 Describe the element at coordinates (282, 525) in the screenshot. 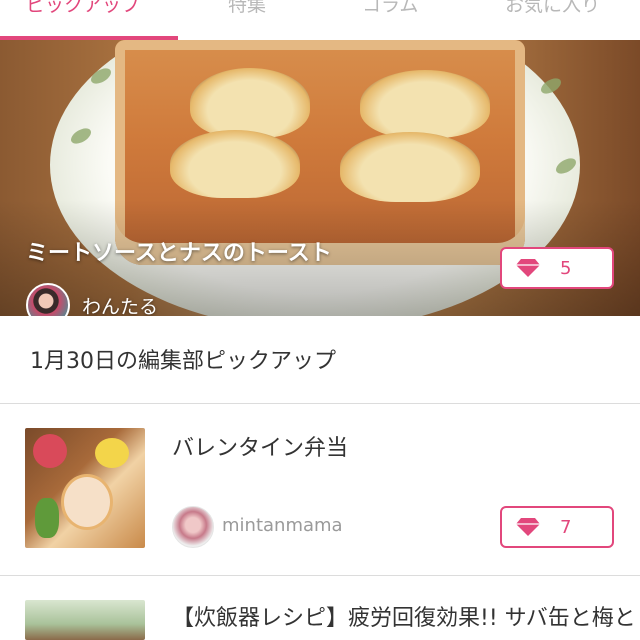

I see `author-name: mintanmama` at that location.